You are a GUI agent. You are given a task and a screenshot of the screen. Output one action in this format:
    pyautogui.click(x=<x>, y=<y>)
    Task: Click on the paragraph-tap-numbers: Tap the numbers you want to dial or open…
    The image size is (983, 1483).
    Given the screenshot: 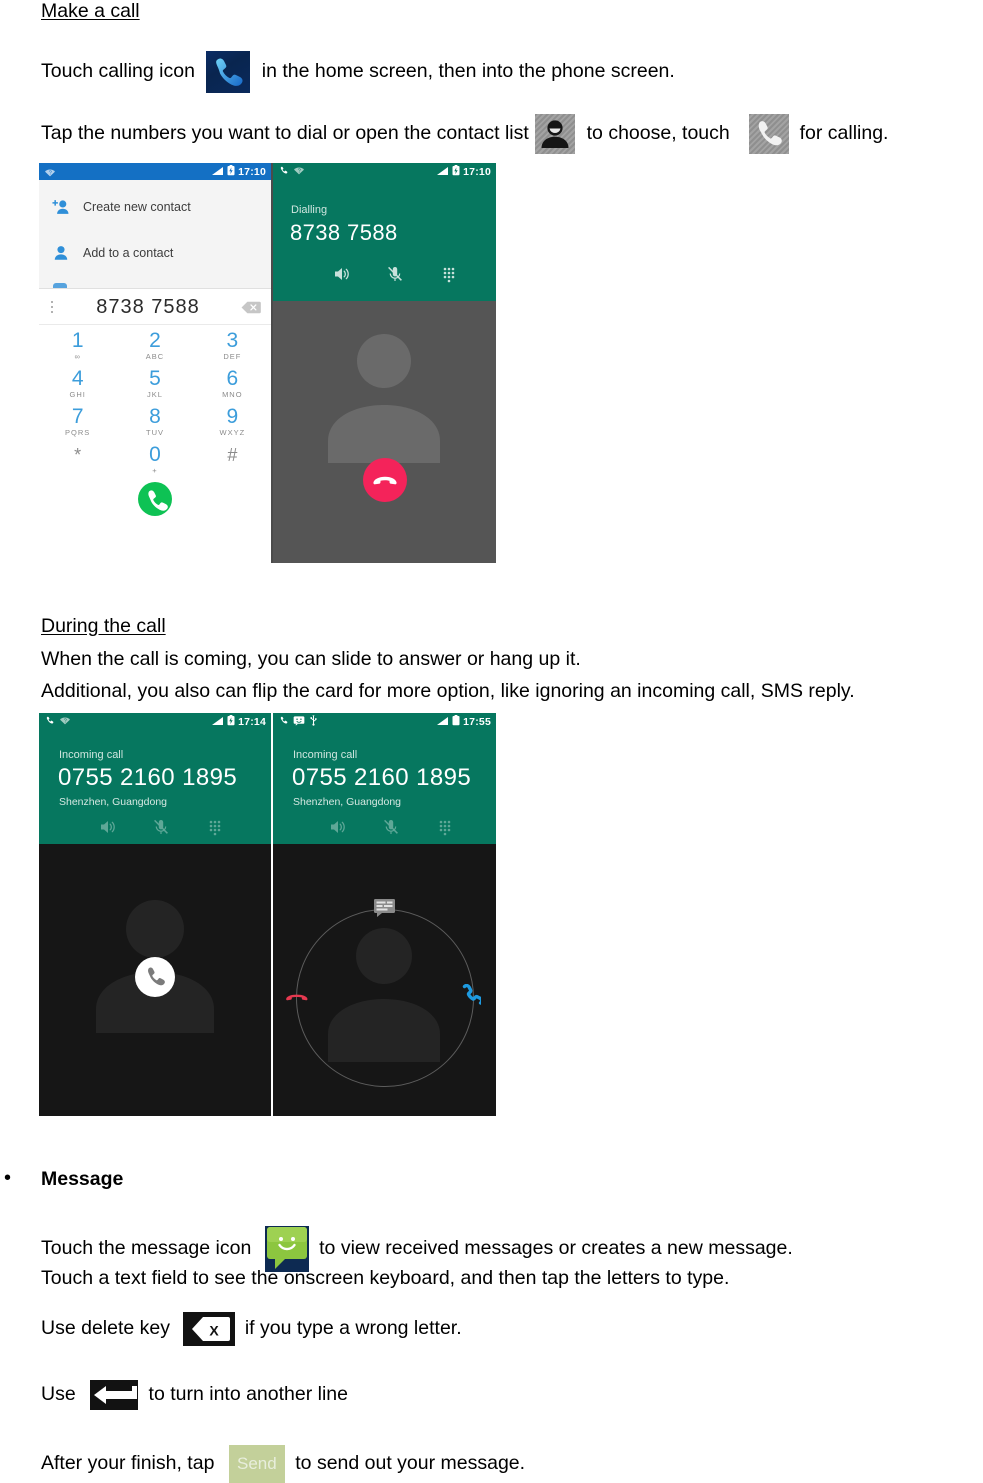 What is the action you would take?
    pyautogui.click(x=464, y=134)
    